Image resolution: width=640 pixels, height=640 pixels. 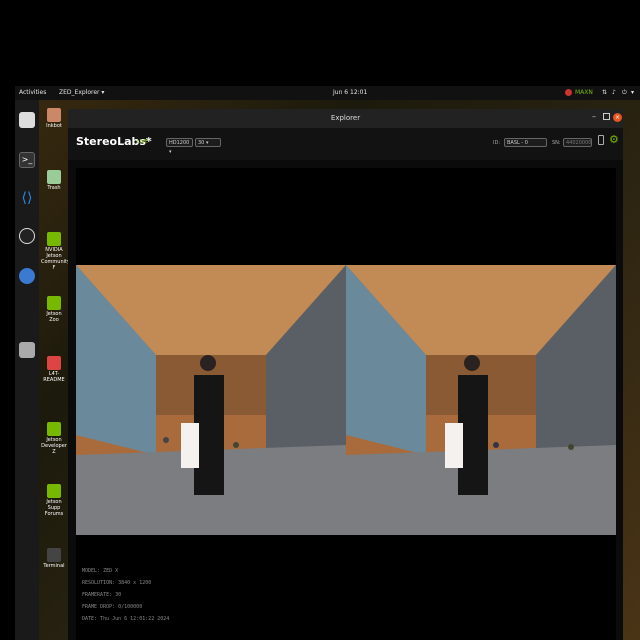 I want to click on trash-icon, so click(x=54, y=177).